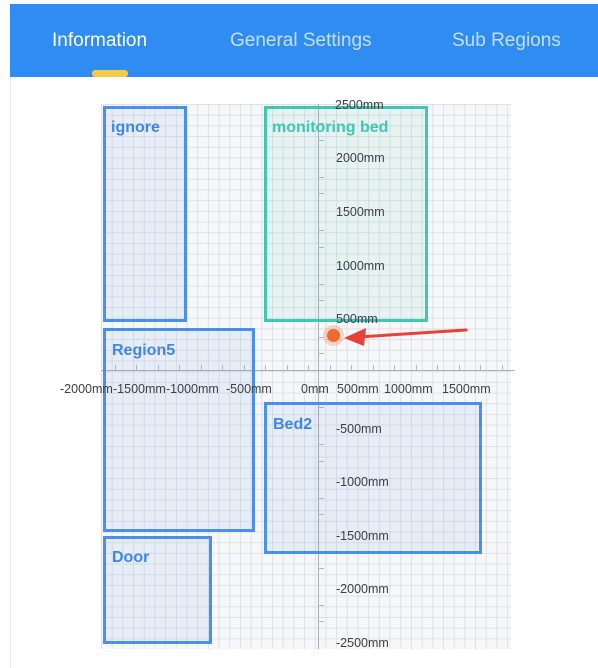 This screenshot has width=598, height=668. What do you see at coordinates (330, 127) in the screenshot?
I see `region-label-monitoring-bed: monitoring bed` at bounding box center [330, 127].